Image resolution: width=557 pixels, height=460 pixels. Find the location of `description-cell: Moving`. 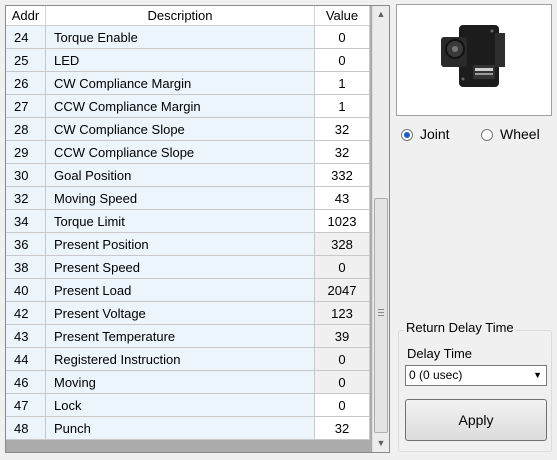

description-cell: Moving is located at coordinates (180, 382).